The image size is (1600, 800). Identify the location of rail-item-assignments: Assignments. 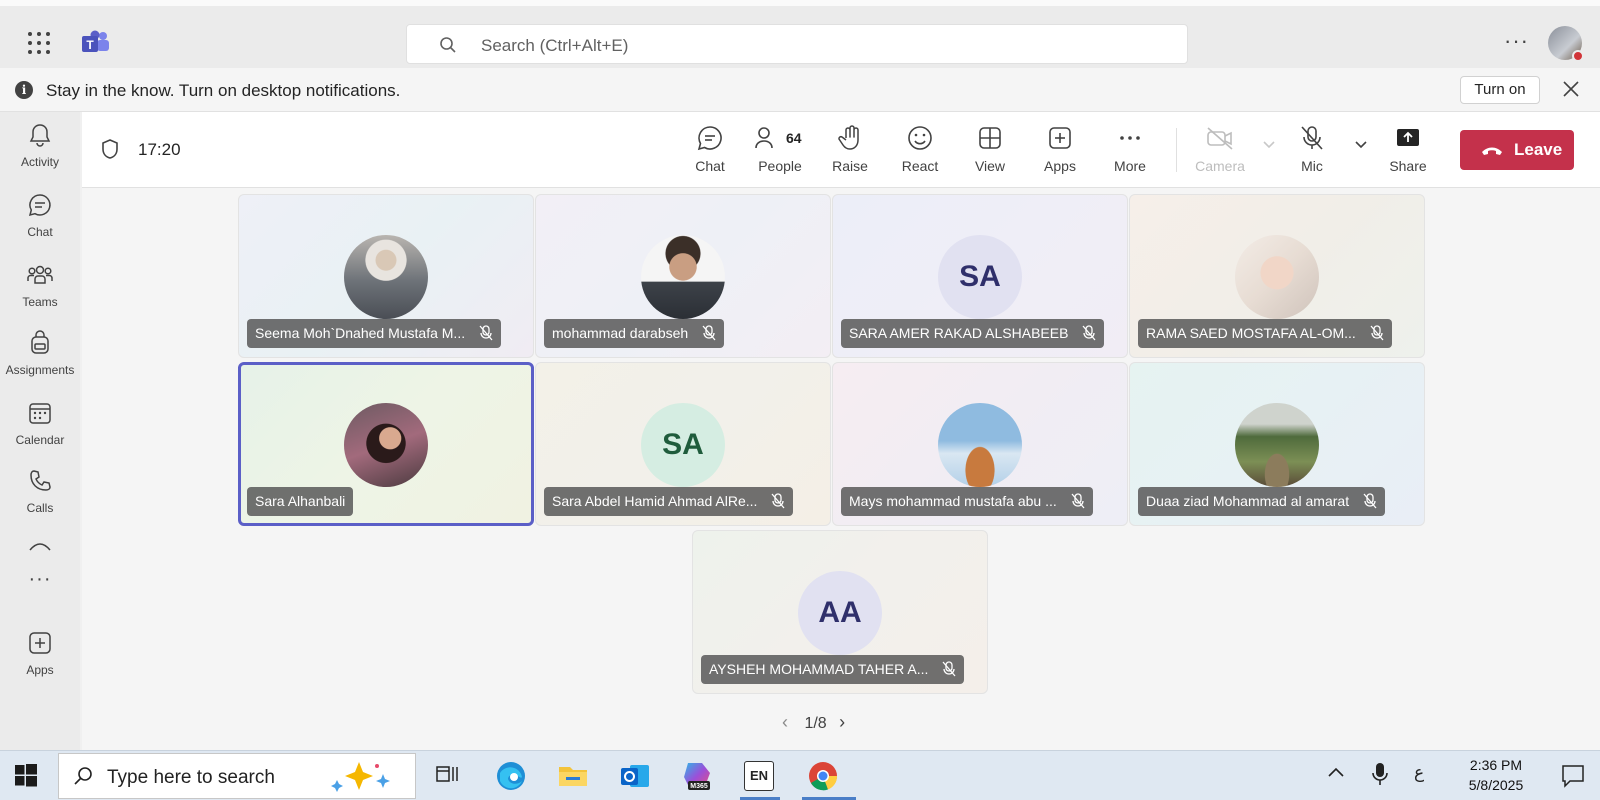
(40, 353).